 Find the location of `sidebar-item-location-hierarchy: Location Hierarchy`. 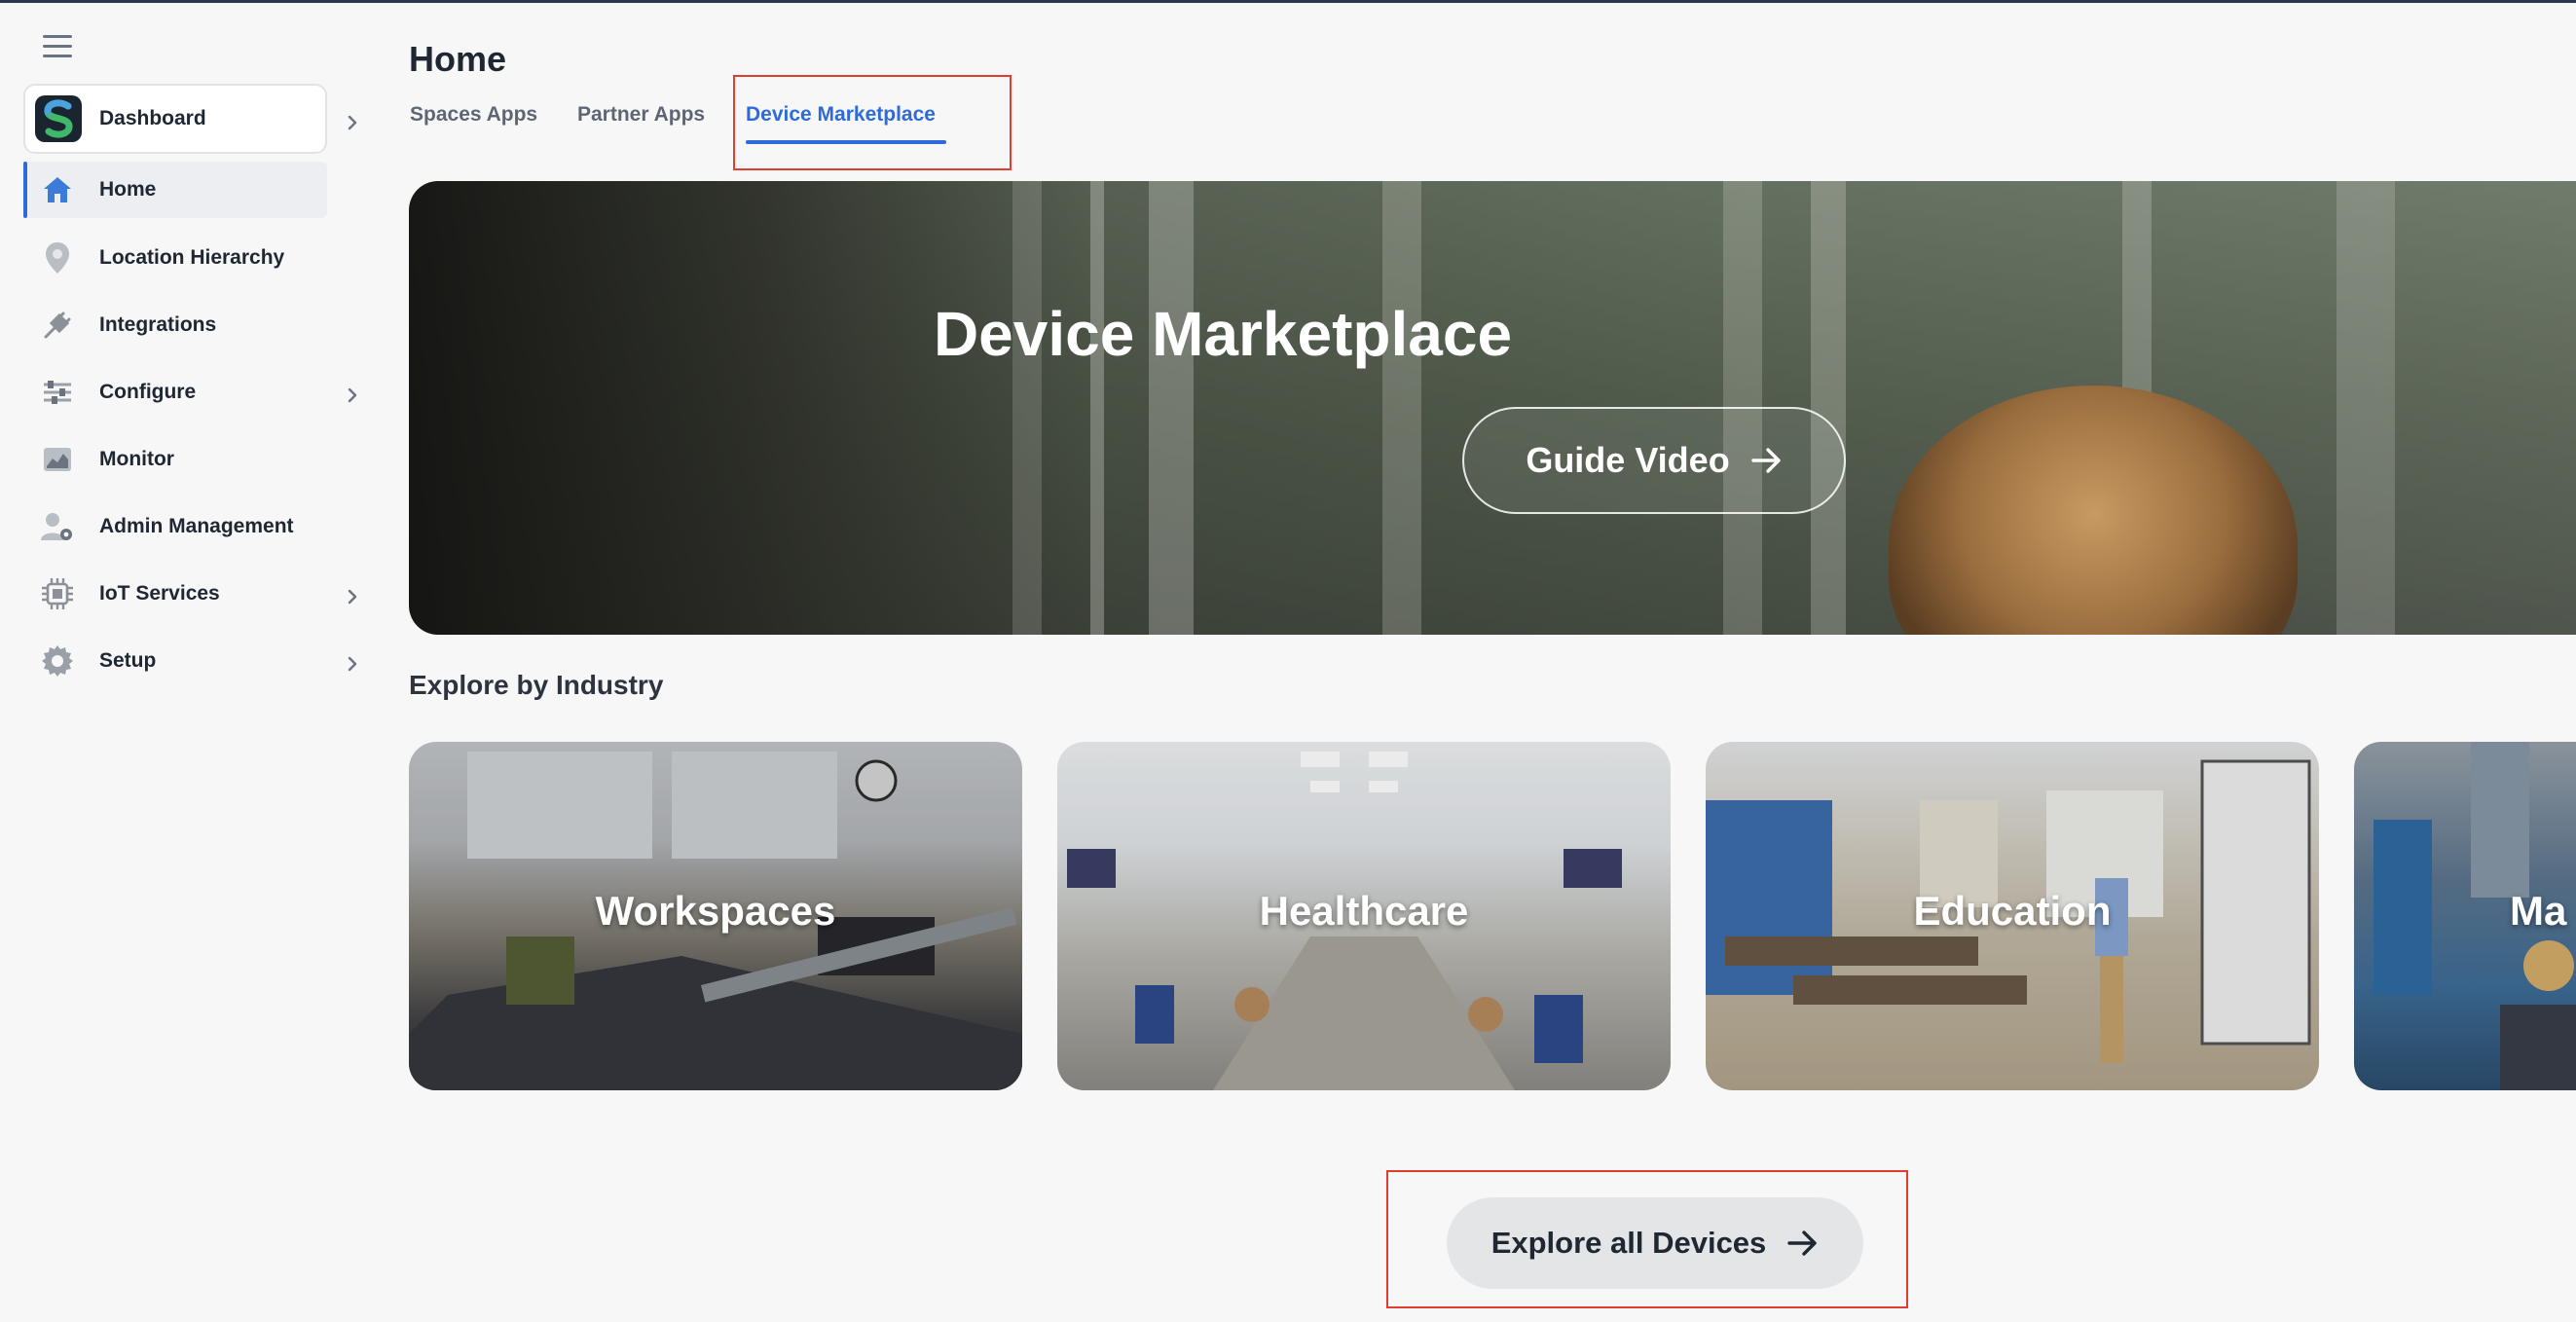

sidebar-item-location-hierarchy: Location Hierarchy is located at coordinates (175, 258).